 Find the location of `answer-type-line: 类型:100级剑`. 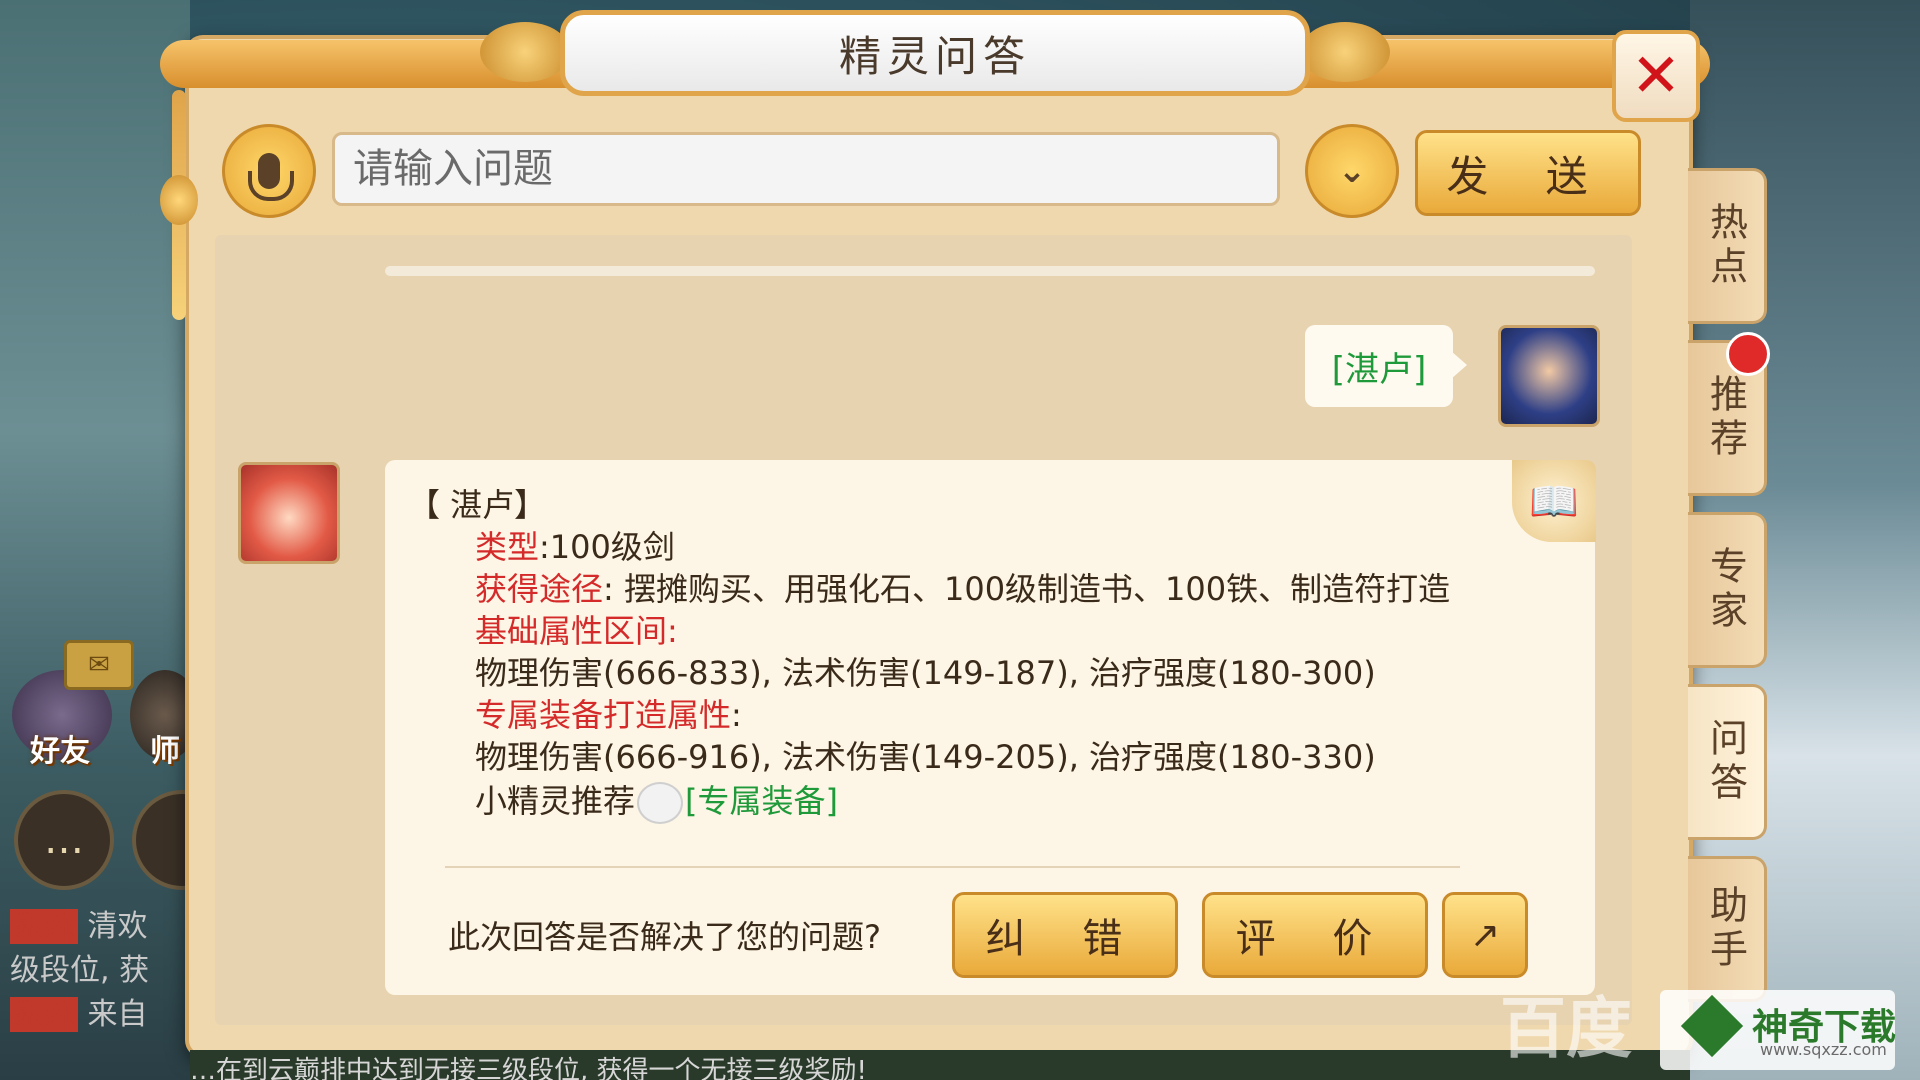

answer-type-line: 类型:100级剑 is located at coordinates (575, 545).